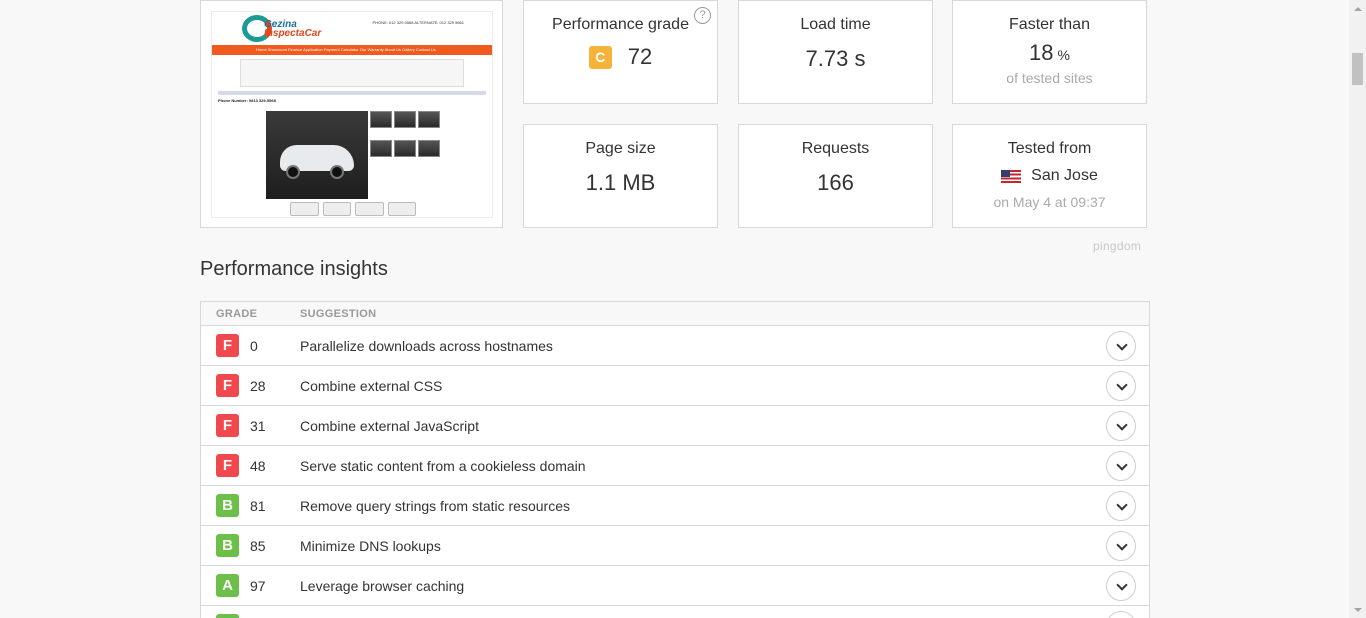 This screenshot has width=1366, height=618. I want to click on page-size-card: Page size 1.1 MB, so click(620, 176).